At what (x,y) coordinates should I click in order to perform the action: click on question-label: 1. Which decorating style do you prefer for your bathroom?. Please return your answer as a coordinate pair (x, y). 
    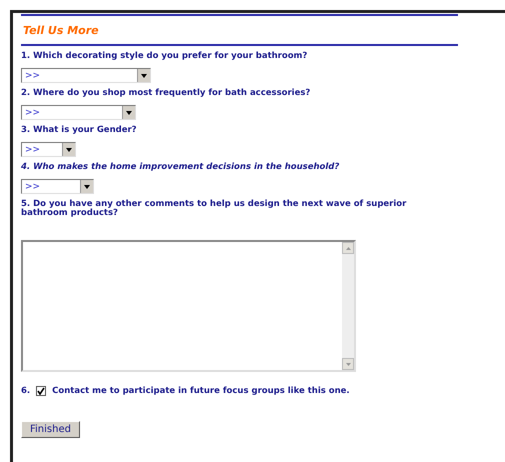
    Looking at the image, I should click on (164, 56).